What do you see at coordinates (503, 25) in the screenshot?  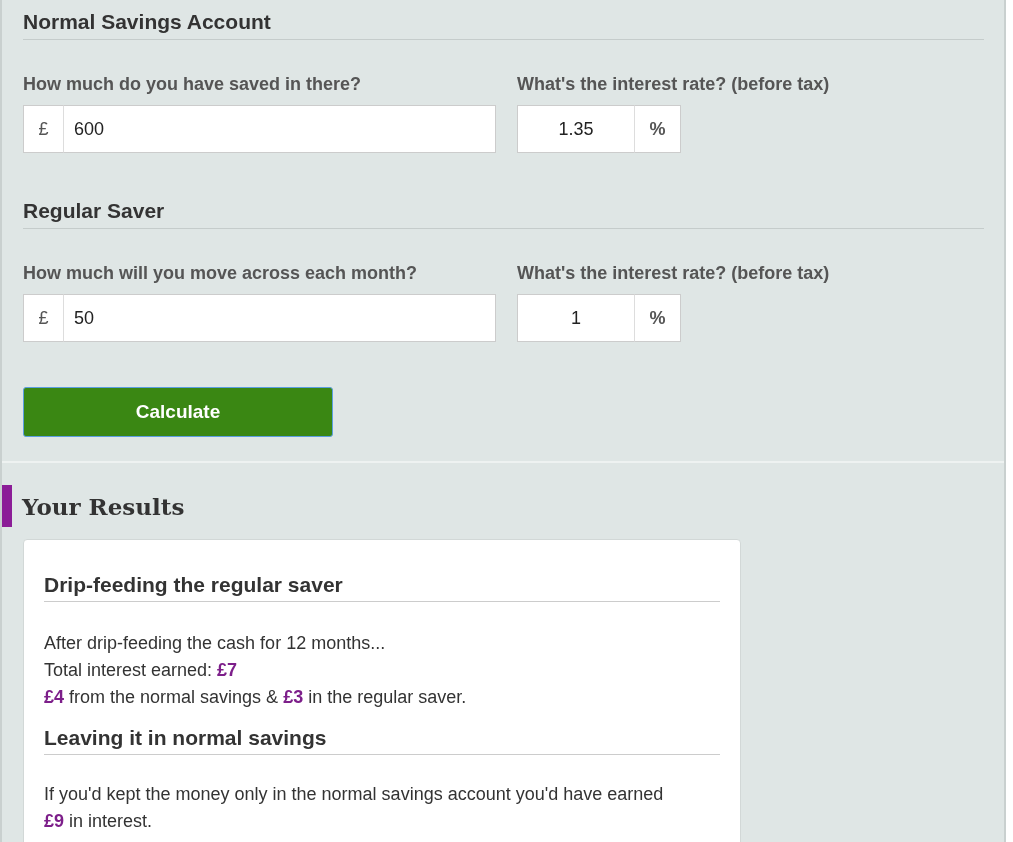 I see `section-heading: Normal Savings Account` at bounding box center [503, 25].